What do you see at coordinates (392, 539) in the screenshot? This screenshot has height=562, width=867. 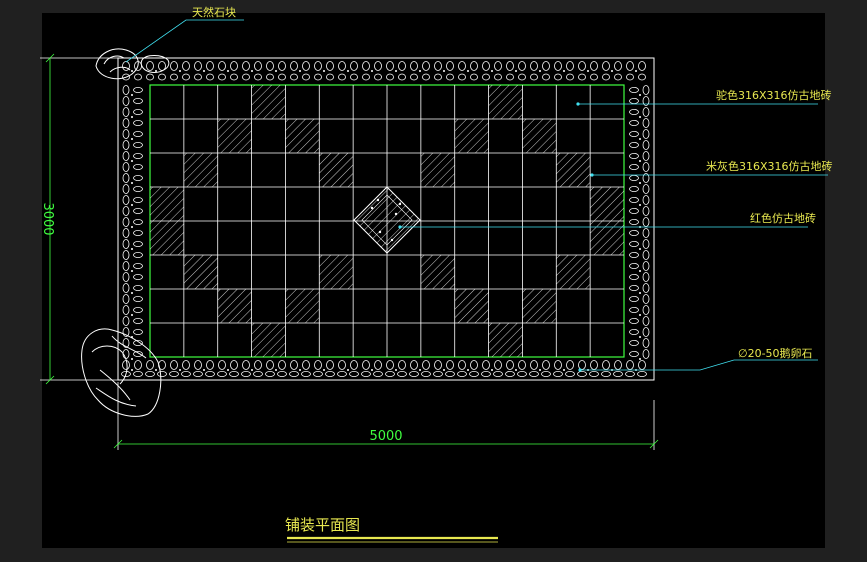 I see `title-underline` at bounding box center [392, 539].